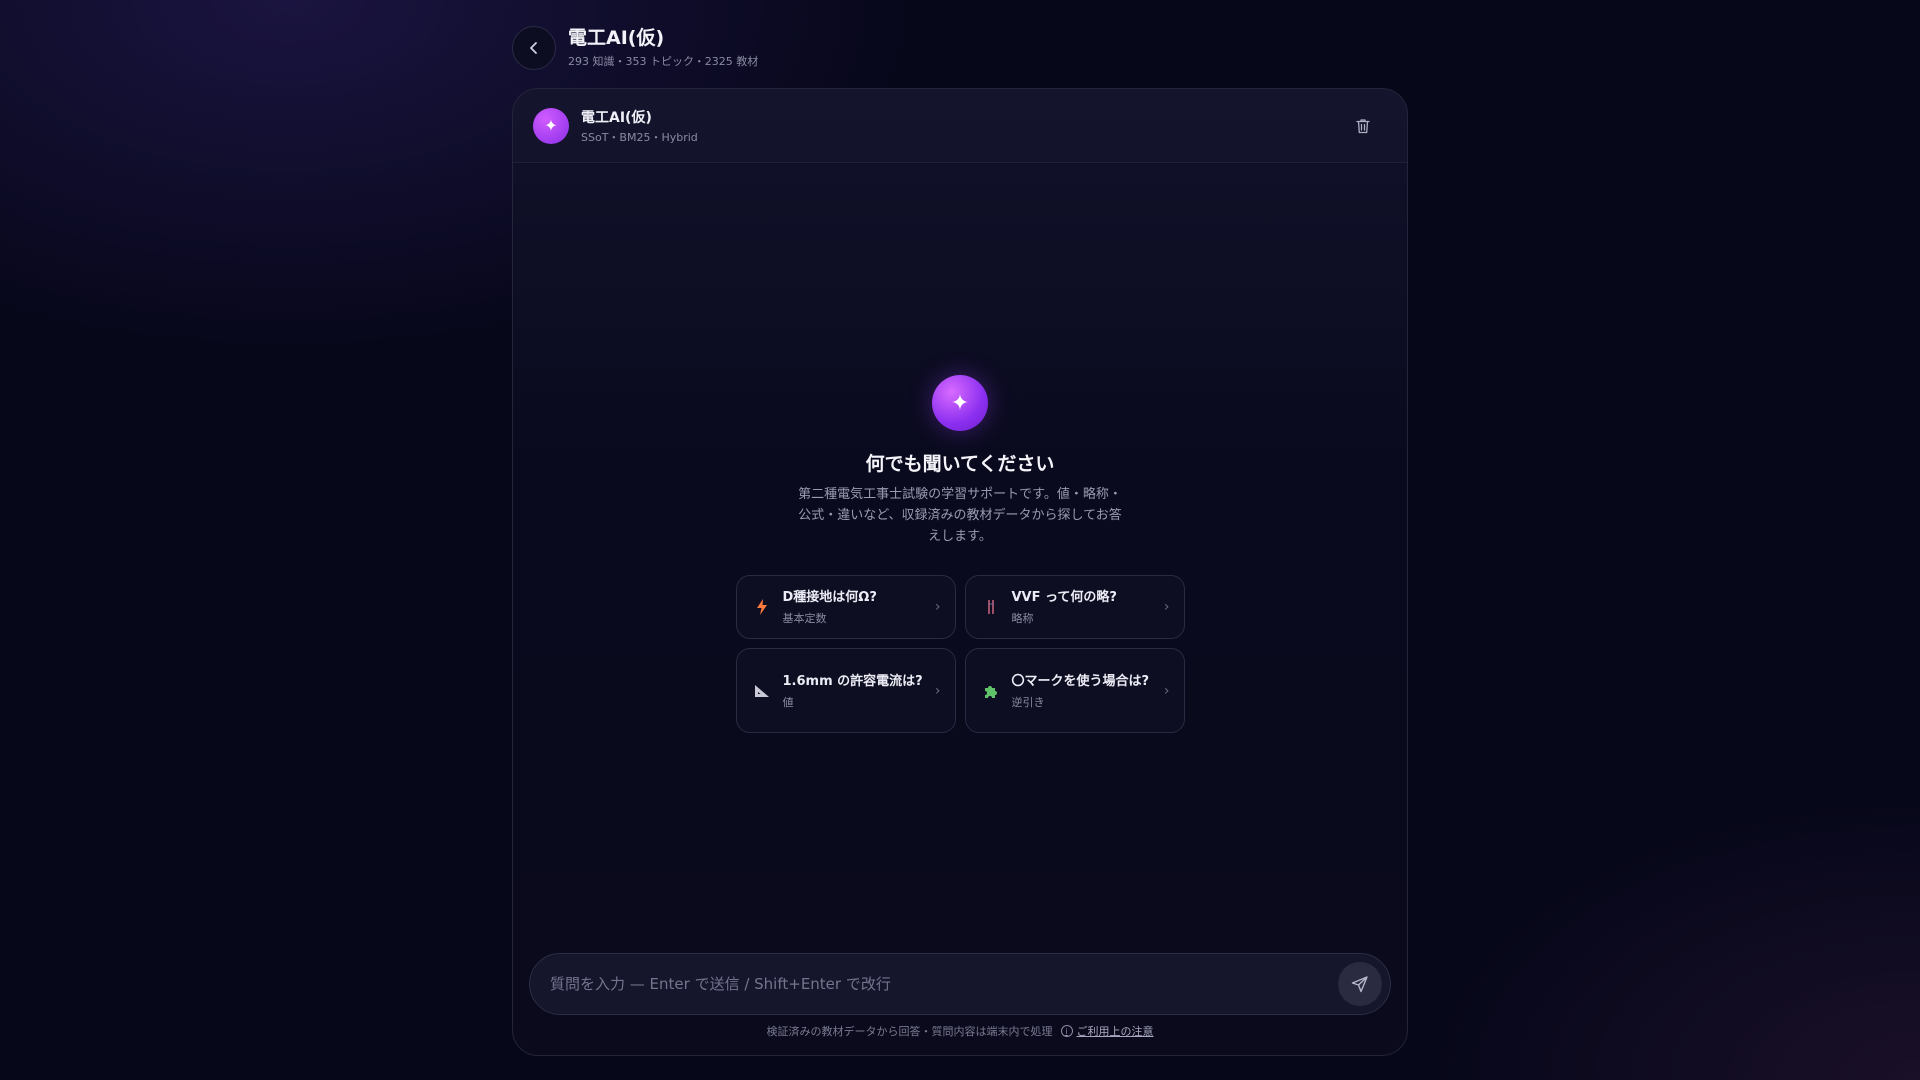 This screenshot has height=1080, width=1920. I want to click on footer-text: 検証済みの教材データから回答・質問内容は端末内で処理, so click(909, 1031).